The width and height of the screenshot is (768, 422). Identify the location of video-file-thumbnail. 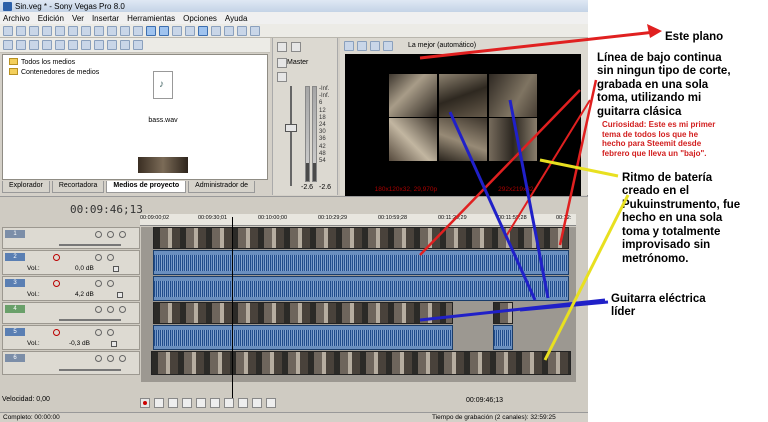
(163, 165).